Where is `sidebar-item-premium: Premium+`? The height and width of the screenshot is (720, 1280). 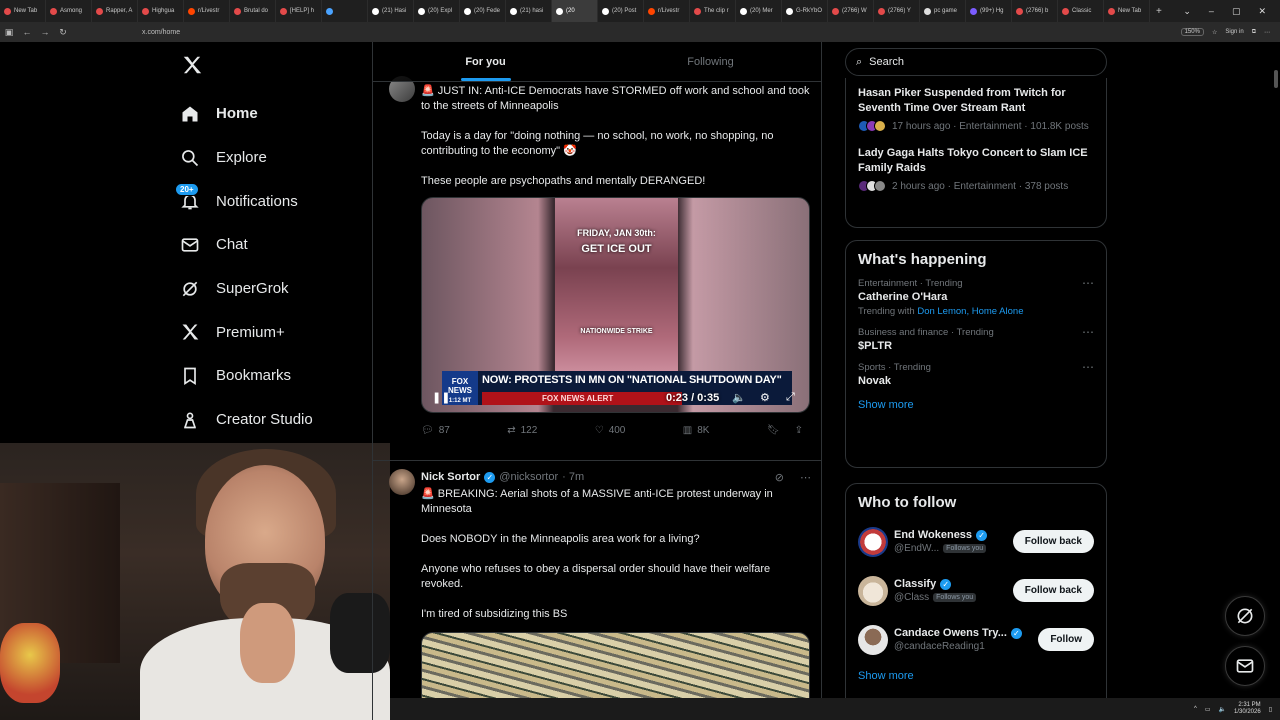 sidebar-item-premium: Premium+ is located at coordinates (270, 332).